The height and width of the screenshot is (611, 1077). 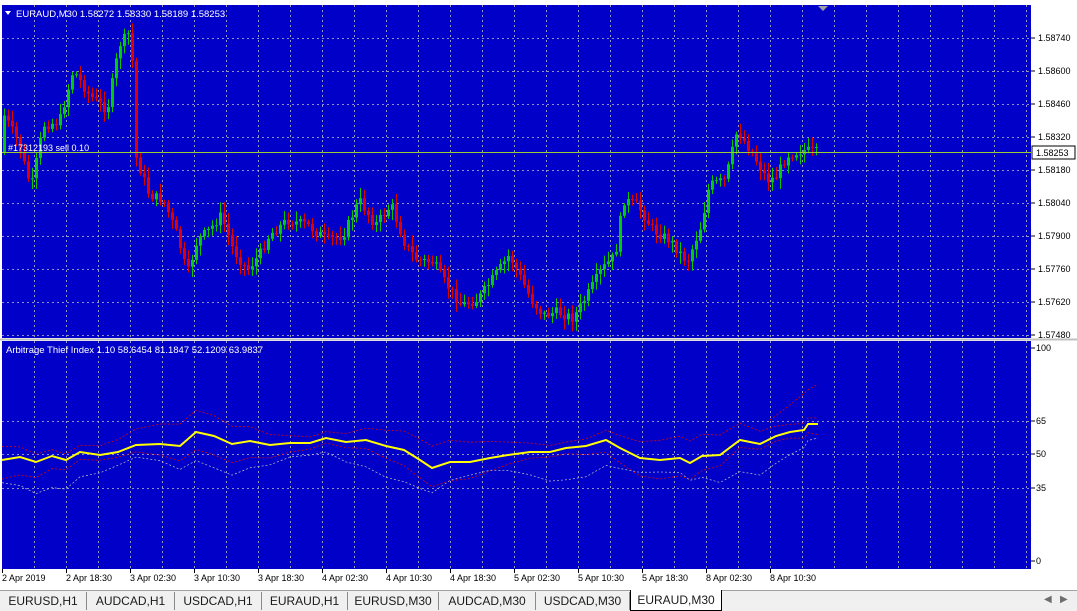 I want to click on price-label: 1.58740, so click(x=1054, y=38).